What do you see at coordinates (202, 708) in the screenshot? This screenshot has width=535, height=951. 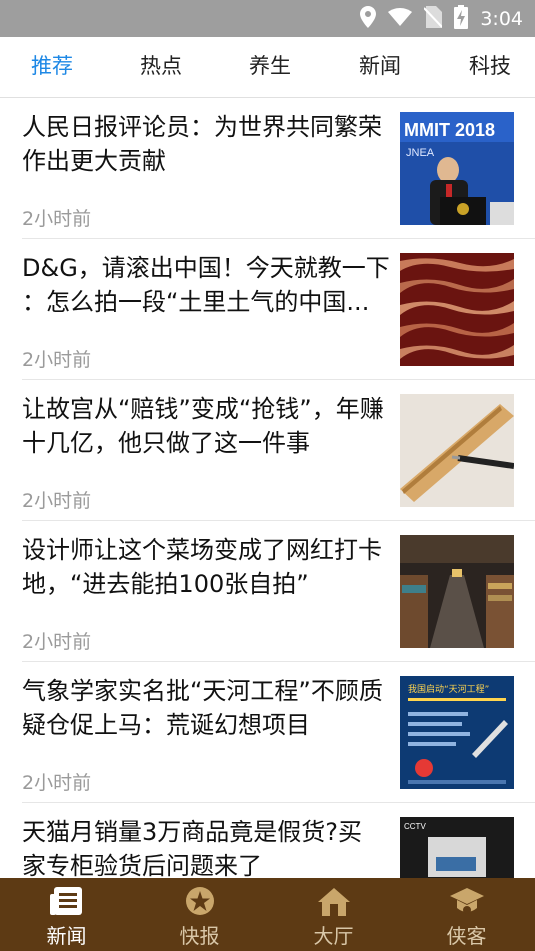 I see `news-title: 气象学家实名批“天河工程”不顾质 疑仓促上马：荒诞幻想项目` at bounding box center [202, 708].